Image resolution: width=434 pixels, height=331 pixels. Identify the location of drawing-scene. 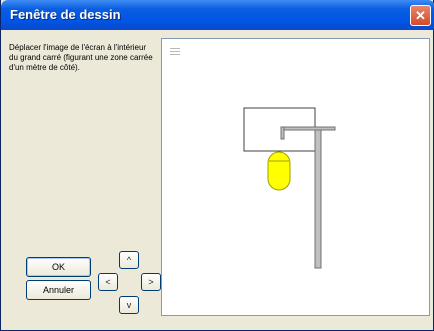
(289, 188).